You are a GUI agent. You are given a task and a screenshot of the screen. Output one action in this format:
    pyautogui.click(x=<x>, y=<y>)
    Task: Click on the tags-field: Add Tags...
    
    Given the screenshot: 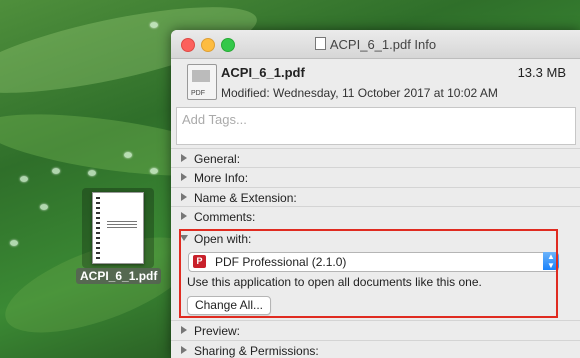 What is the action you would take?
    pyautogui.click(x=376, y=126)
    